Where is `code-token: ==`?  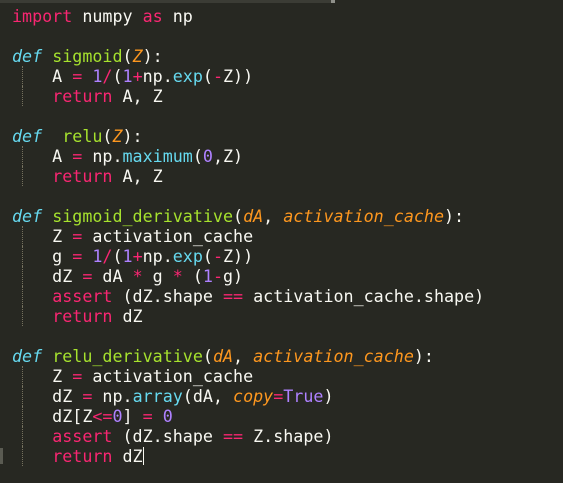
code-token: == is located at coordinates (233, 296).